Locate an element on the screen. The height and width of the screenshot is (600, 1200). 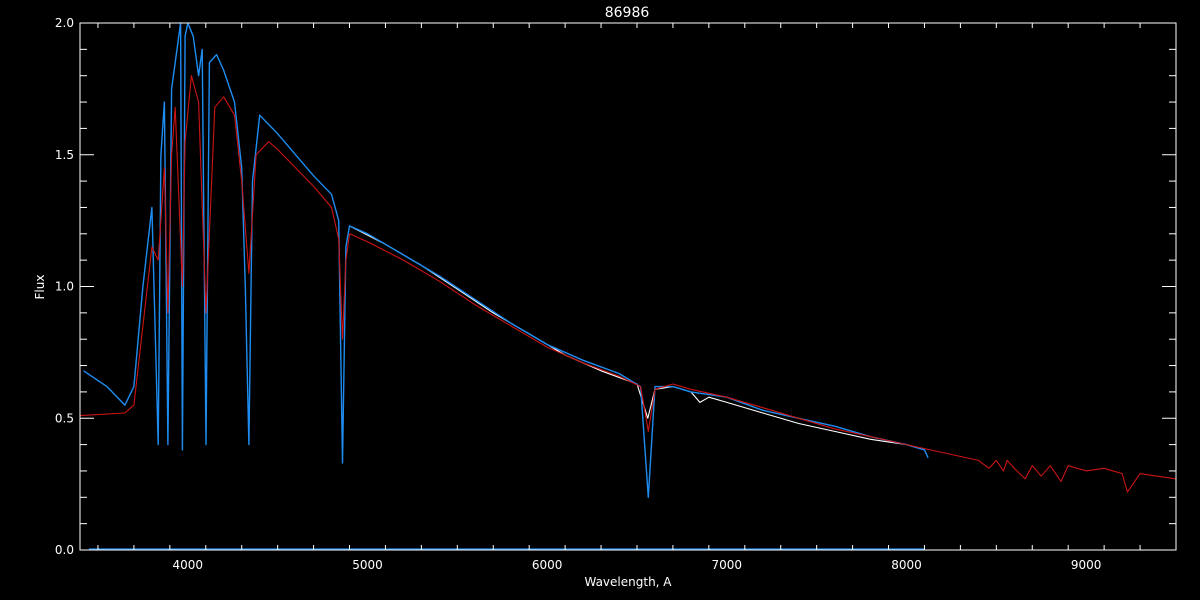
x-tick-label: 4000 is located at coordinates (188, 565).